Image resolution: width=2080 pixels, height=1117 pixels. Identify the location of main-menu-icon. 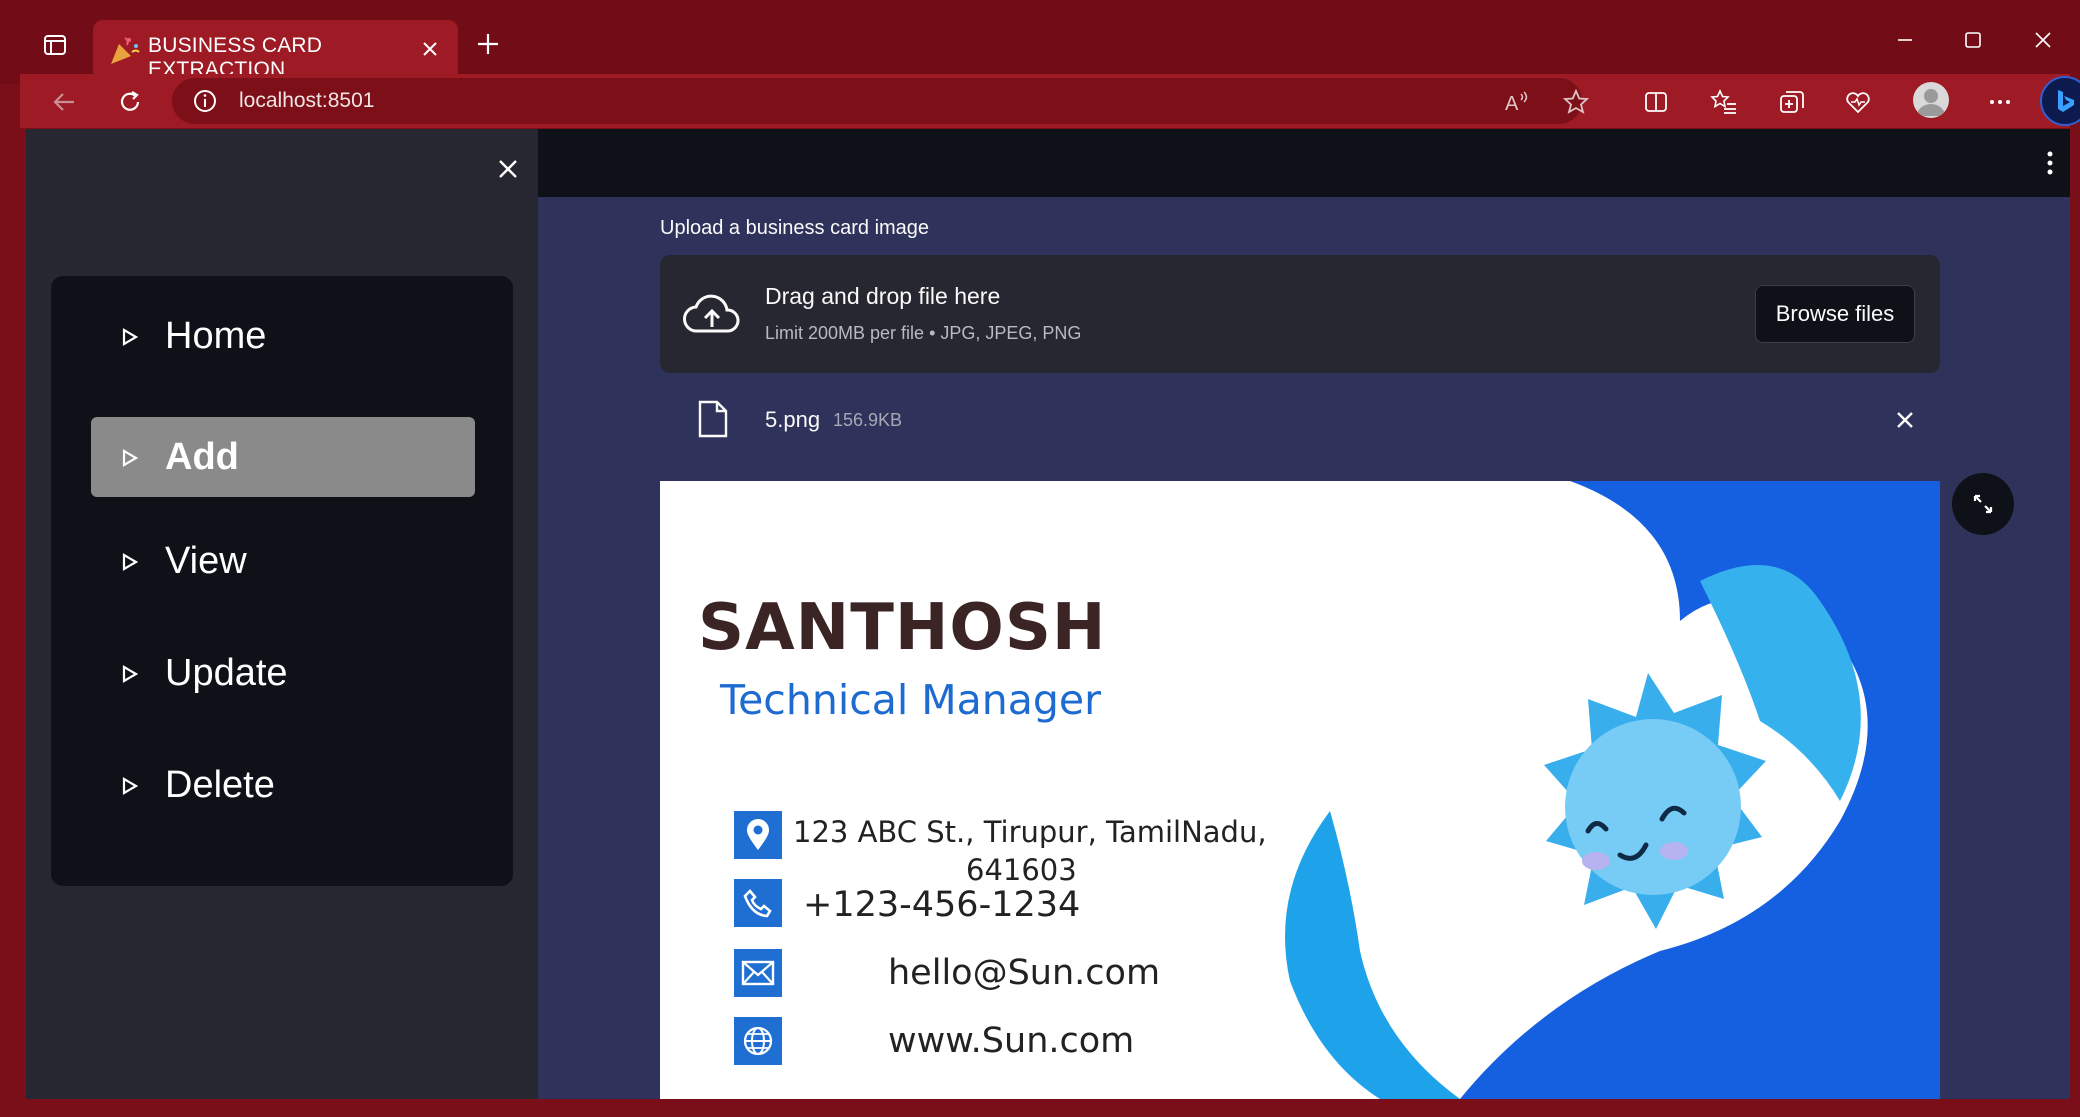
(2050, 163).